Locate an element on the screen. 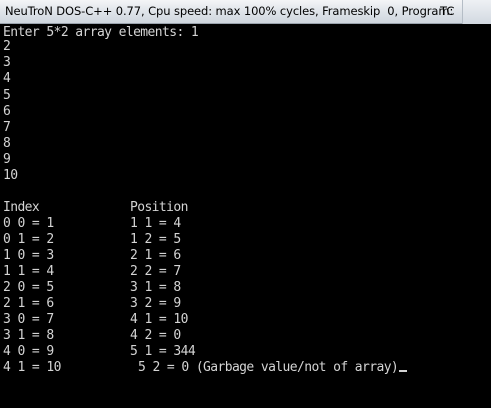  position-cell: 4 1 = 10 is located at coordinates (159, 319).